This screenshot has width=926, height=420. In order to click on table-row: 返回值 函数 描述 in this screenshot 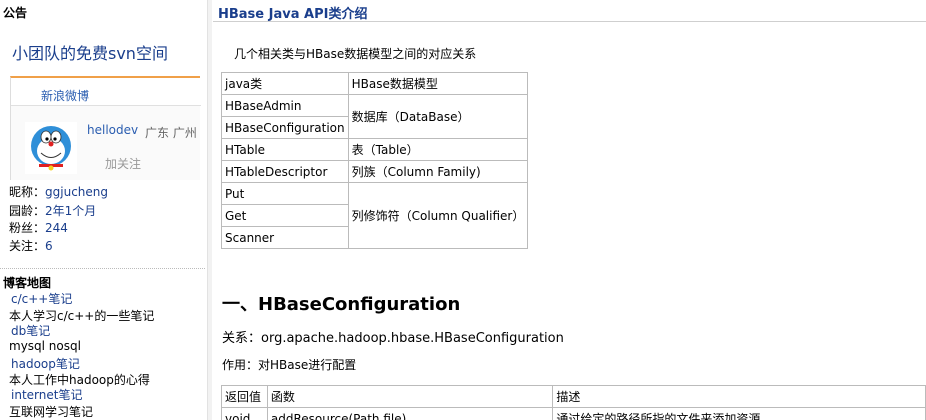, I will do `click(573, 396)`.